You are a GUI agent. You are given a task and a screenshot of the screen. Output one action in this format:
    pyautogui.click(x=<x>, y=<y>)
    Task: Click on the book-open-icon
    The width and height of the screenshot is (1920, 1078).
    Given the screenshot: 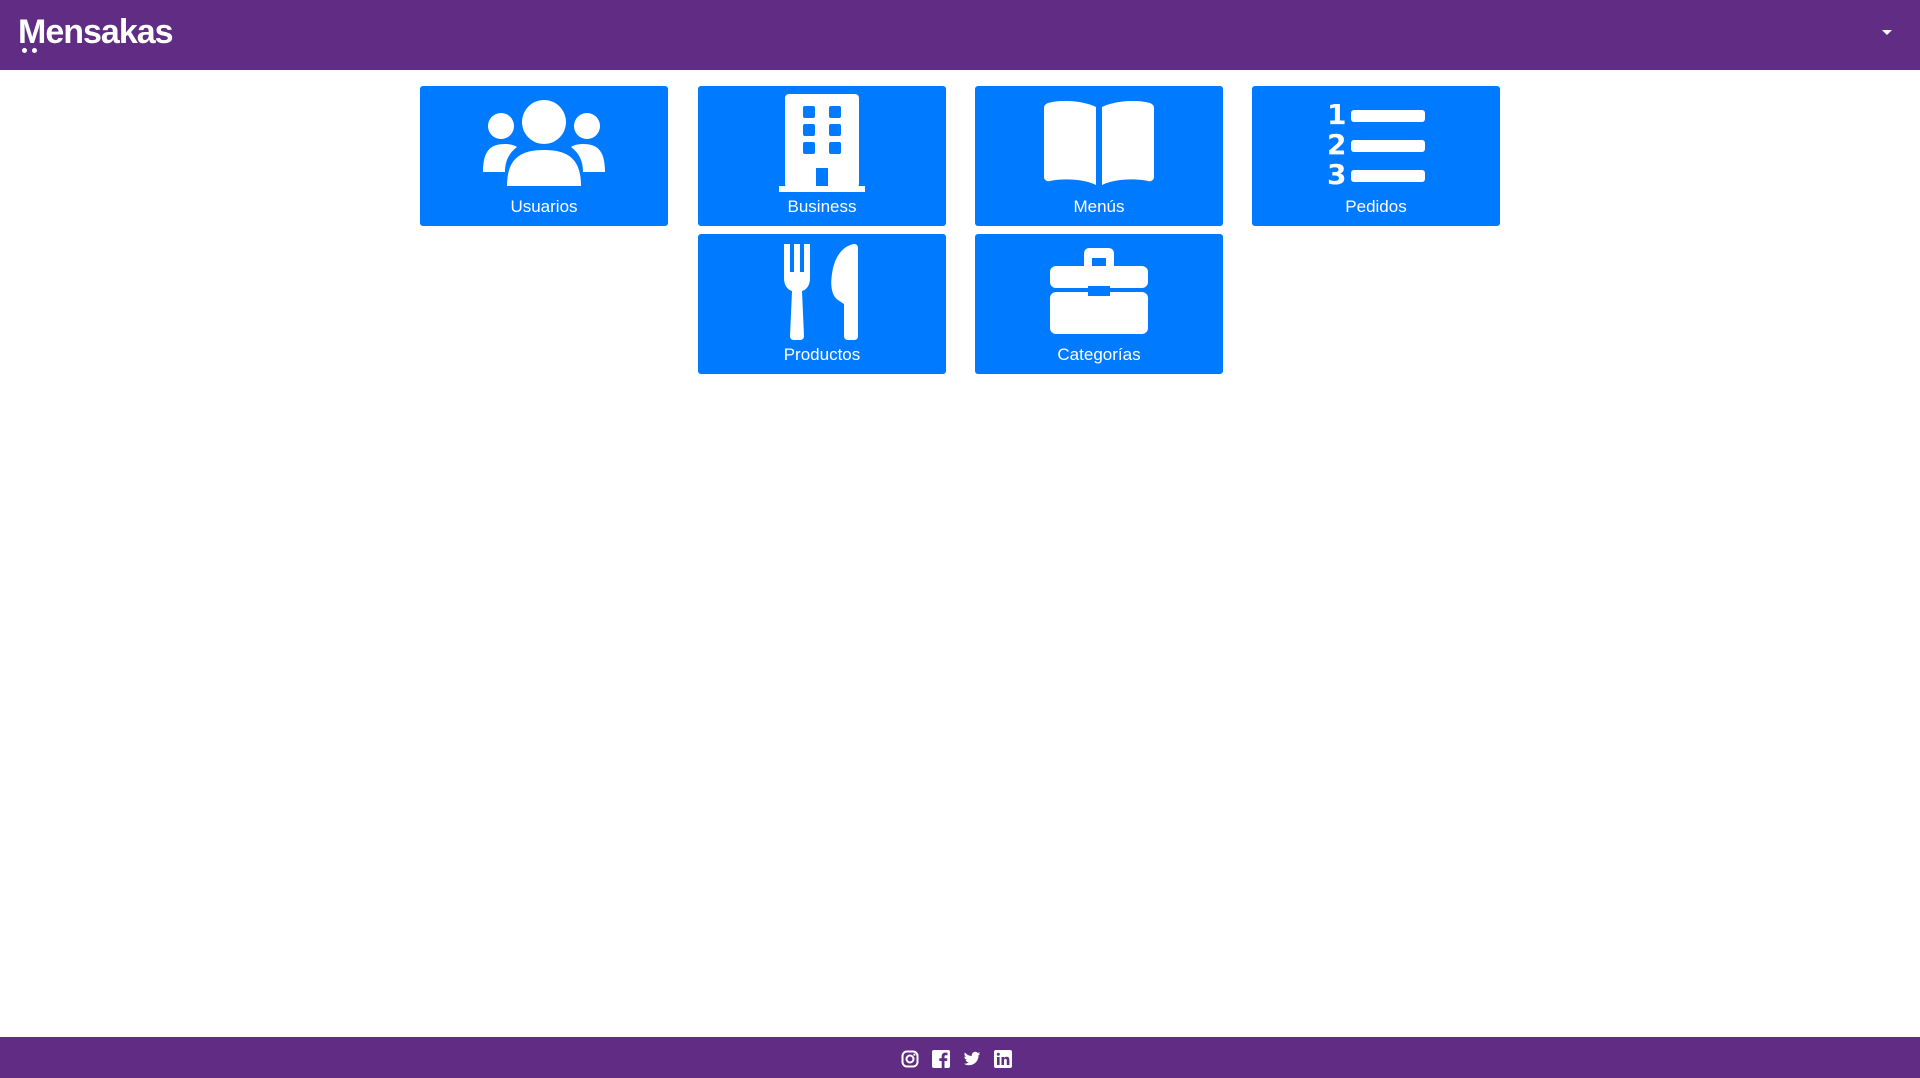 What is the action you would take?
    pyautogui.click(x=1099, y=143)
    